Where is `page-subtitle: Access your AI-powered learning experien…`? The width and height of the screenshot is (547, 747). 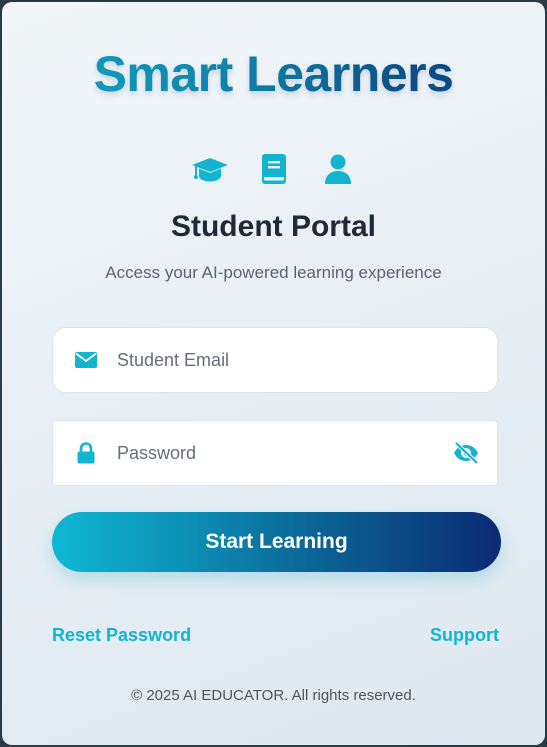
page-subtitle: Access your AI-powered learning experien… is located at coordinates (273, 272).